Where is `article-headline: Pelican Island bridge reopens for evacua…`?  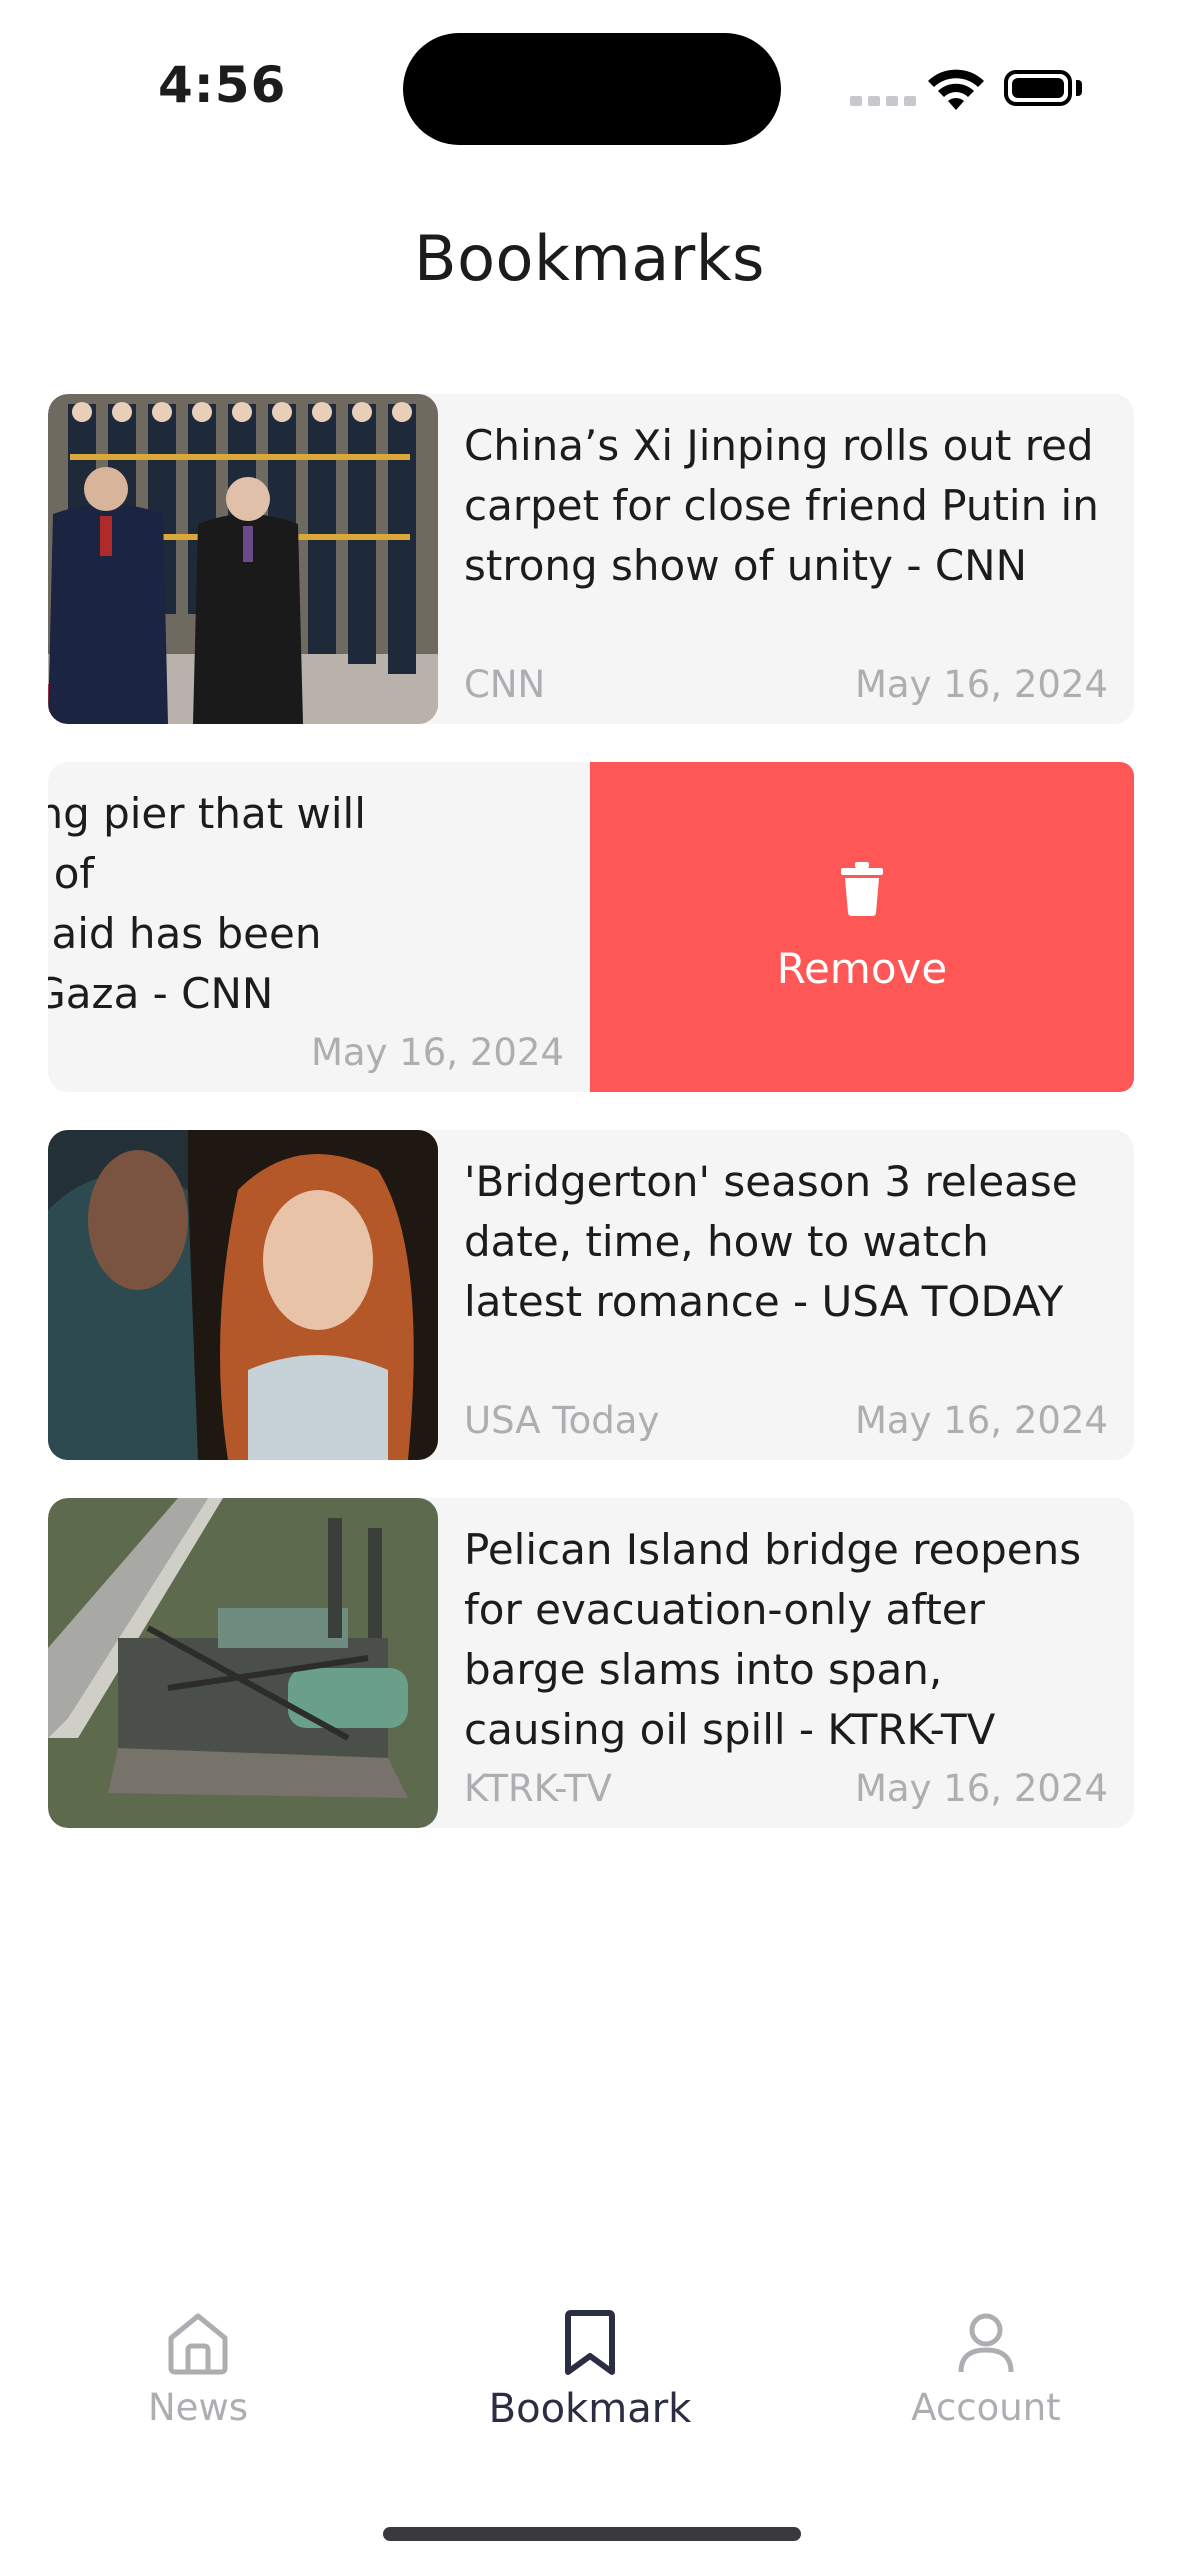 article-headline: Pelican Island bridge reopens for evacua… is located at coordinates (773, 1639).